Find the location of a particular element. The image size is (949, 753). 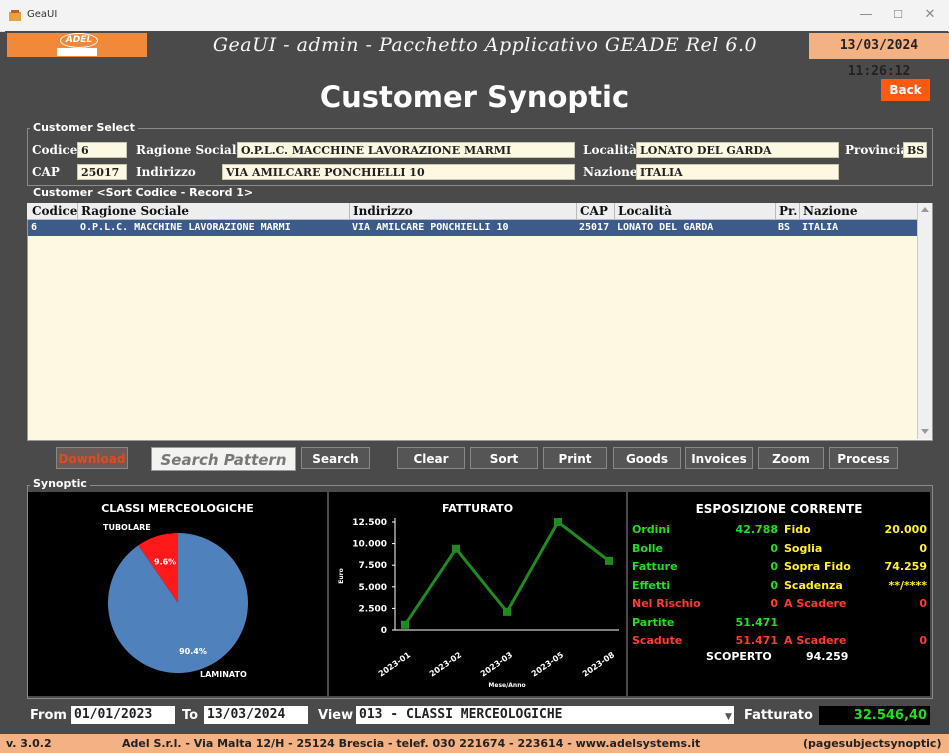

x-tick-label: 2023-05 is located at coordinates (548, 664).